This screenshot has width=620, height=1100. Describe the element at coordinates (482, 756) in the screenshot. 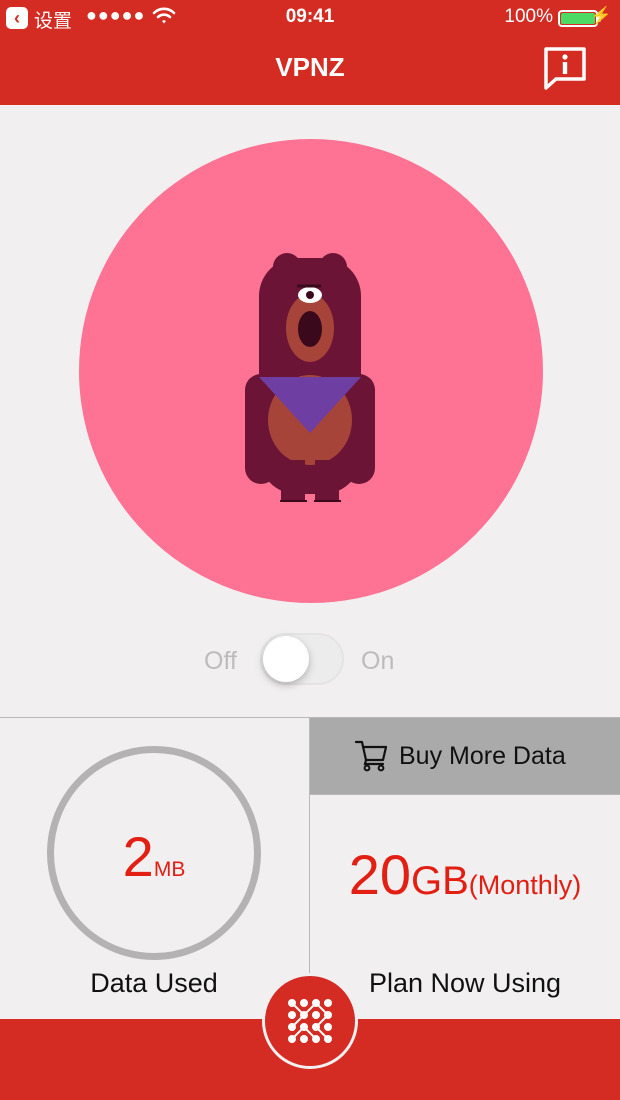

I see `buy-more-data-label: Buy More Data` at that location.